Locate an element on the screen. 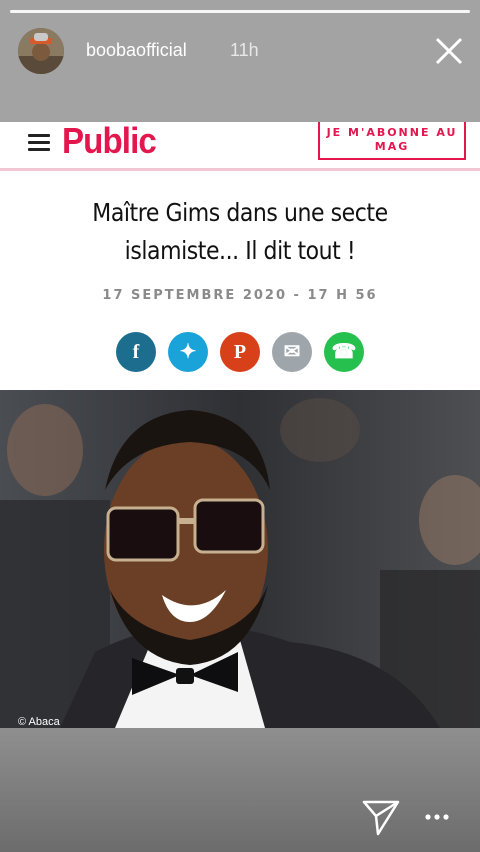 The width and height of the screenshot is (480, 852). share-whatsapp-button: ☎ is located at coordinates (344, 352).